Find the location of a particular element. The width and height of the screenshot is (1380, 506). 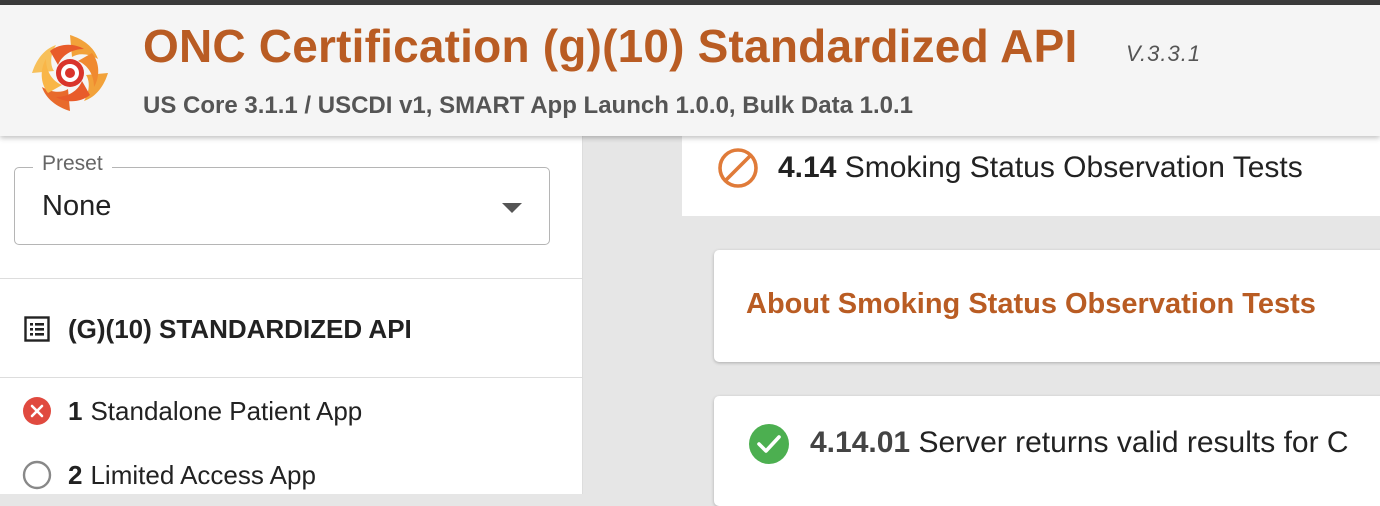

list-icon is located at coordinates (37, 329).